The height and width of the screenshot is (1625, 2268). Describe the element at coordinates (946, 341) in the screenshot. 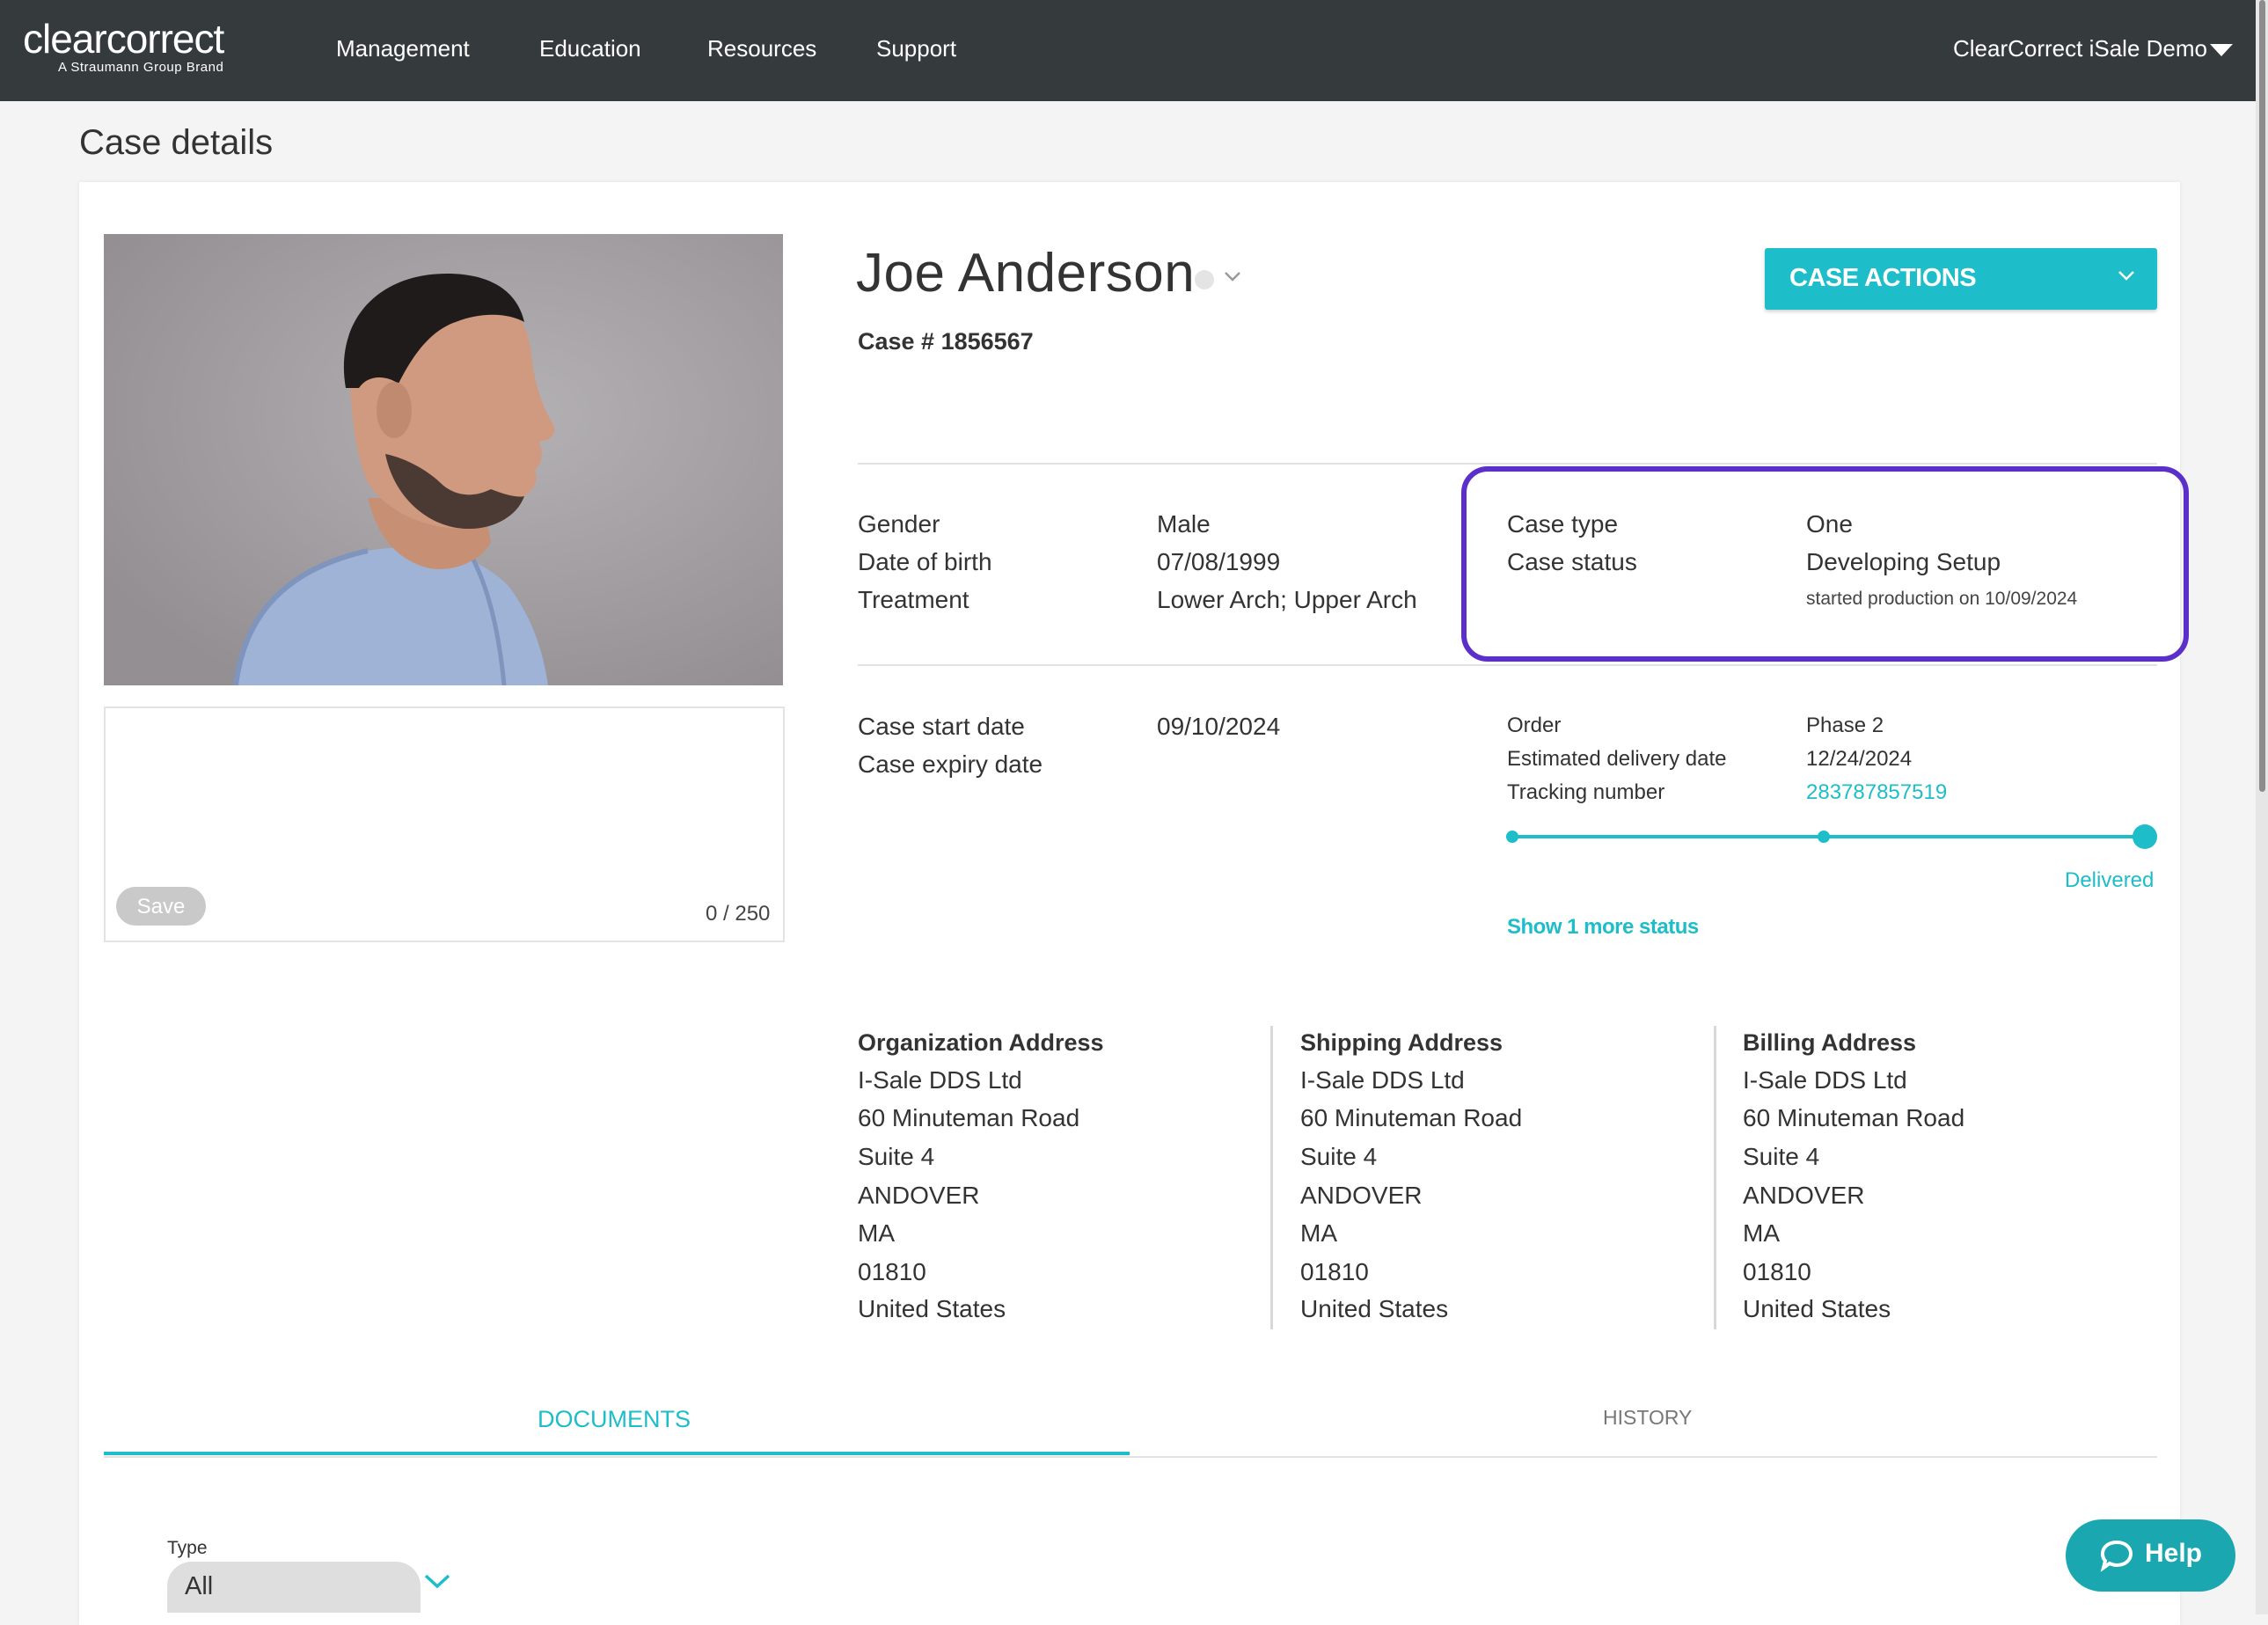

I see `case-number: Case # 1856567` at that location.